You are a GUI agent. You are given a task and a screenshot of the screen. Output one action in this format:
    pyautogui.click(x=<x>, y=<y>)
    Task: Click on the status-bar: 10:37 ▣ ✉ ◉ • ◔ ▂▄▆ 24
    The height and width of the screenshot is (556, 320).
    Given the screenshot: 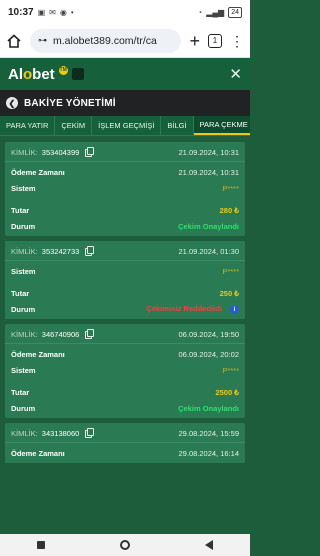 What is the action you would take?
    pyautogui.click(x=125, y=12)
    